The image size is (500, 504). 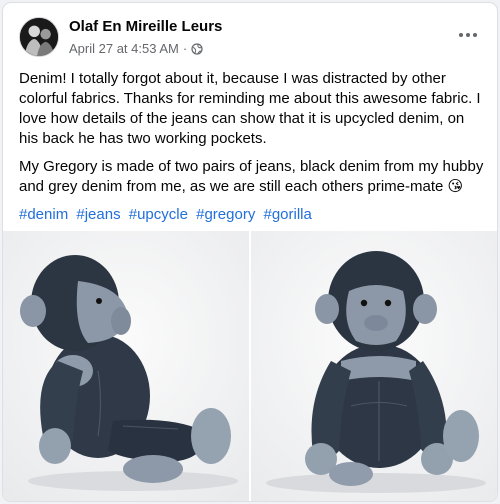 What do you see at coordinates (124, 48) in the screenshot?
I see `post-timestamp: April 27 at 4:53 AM` at bounding box center [124, 48].